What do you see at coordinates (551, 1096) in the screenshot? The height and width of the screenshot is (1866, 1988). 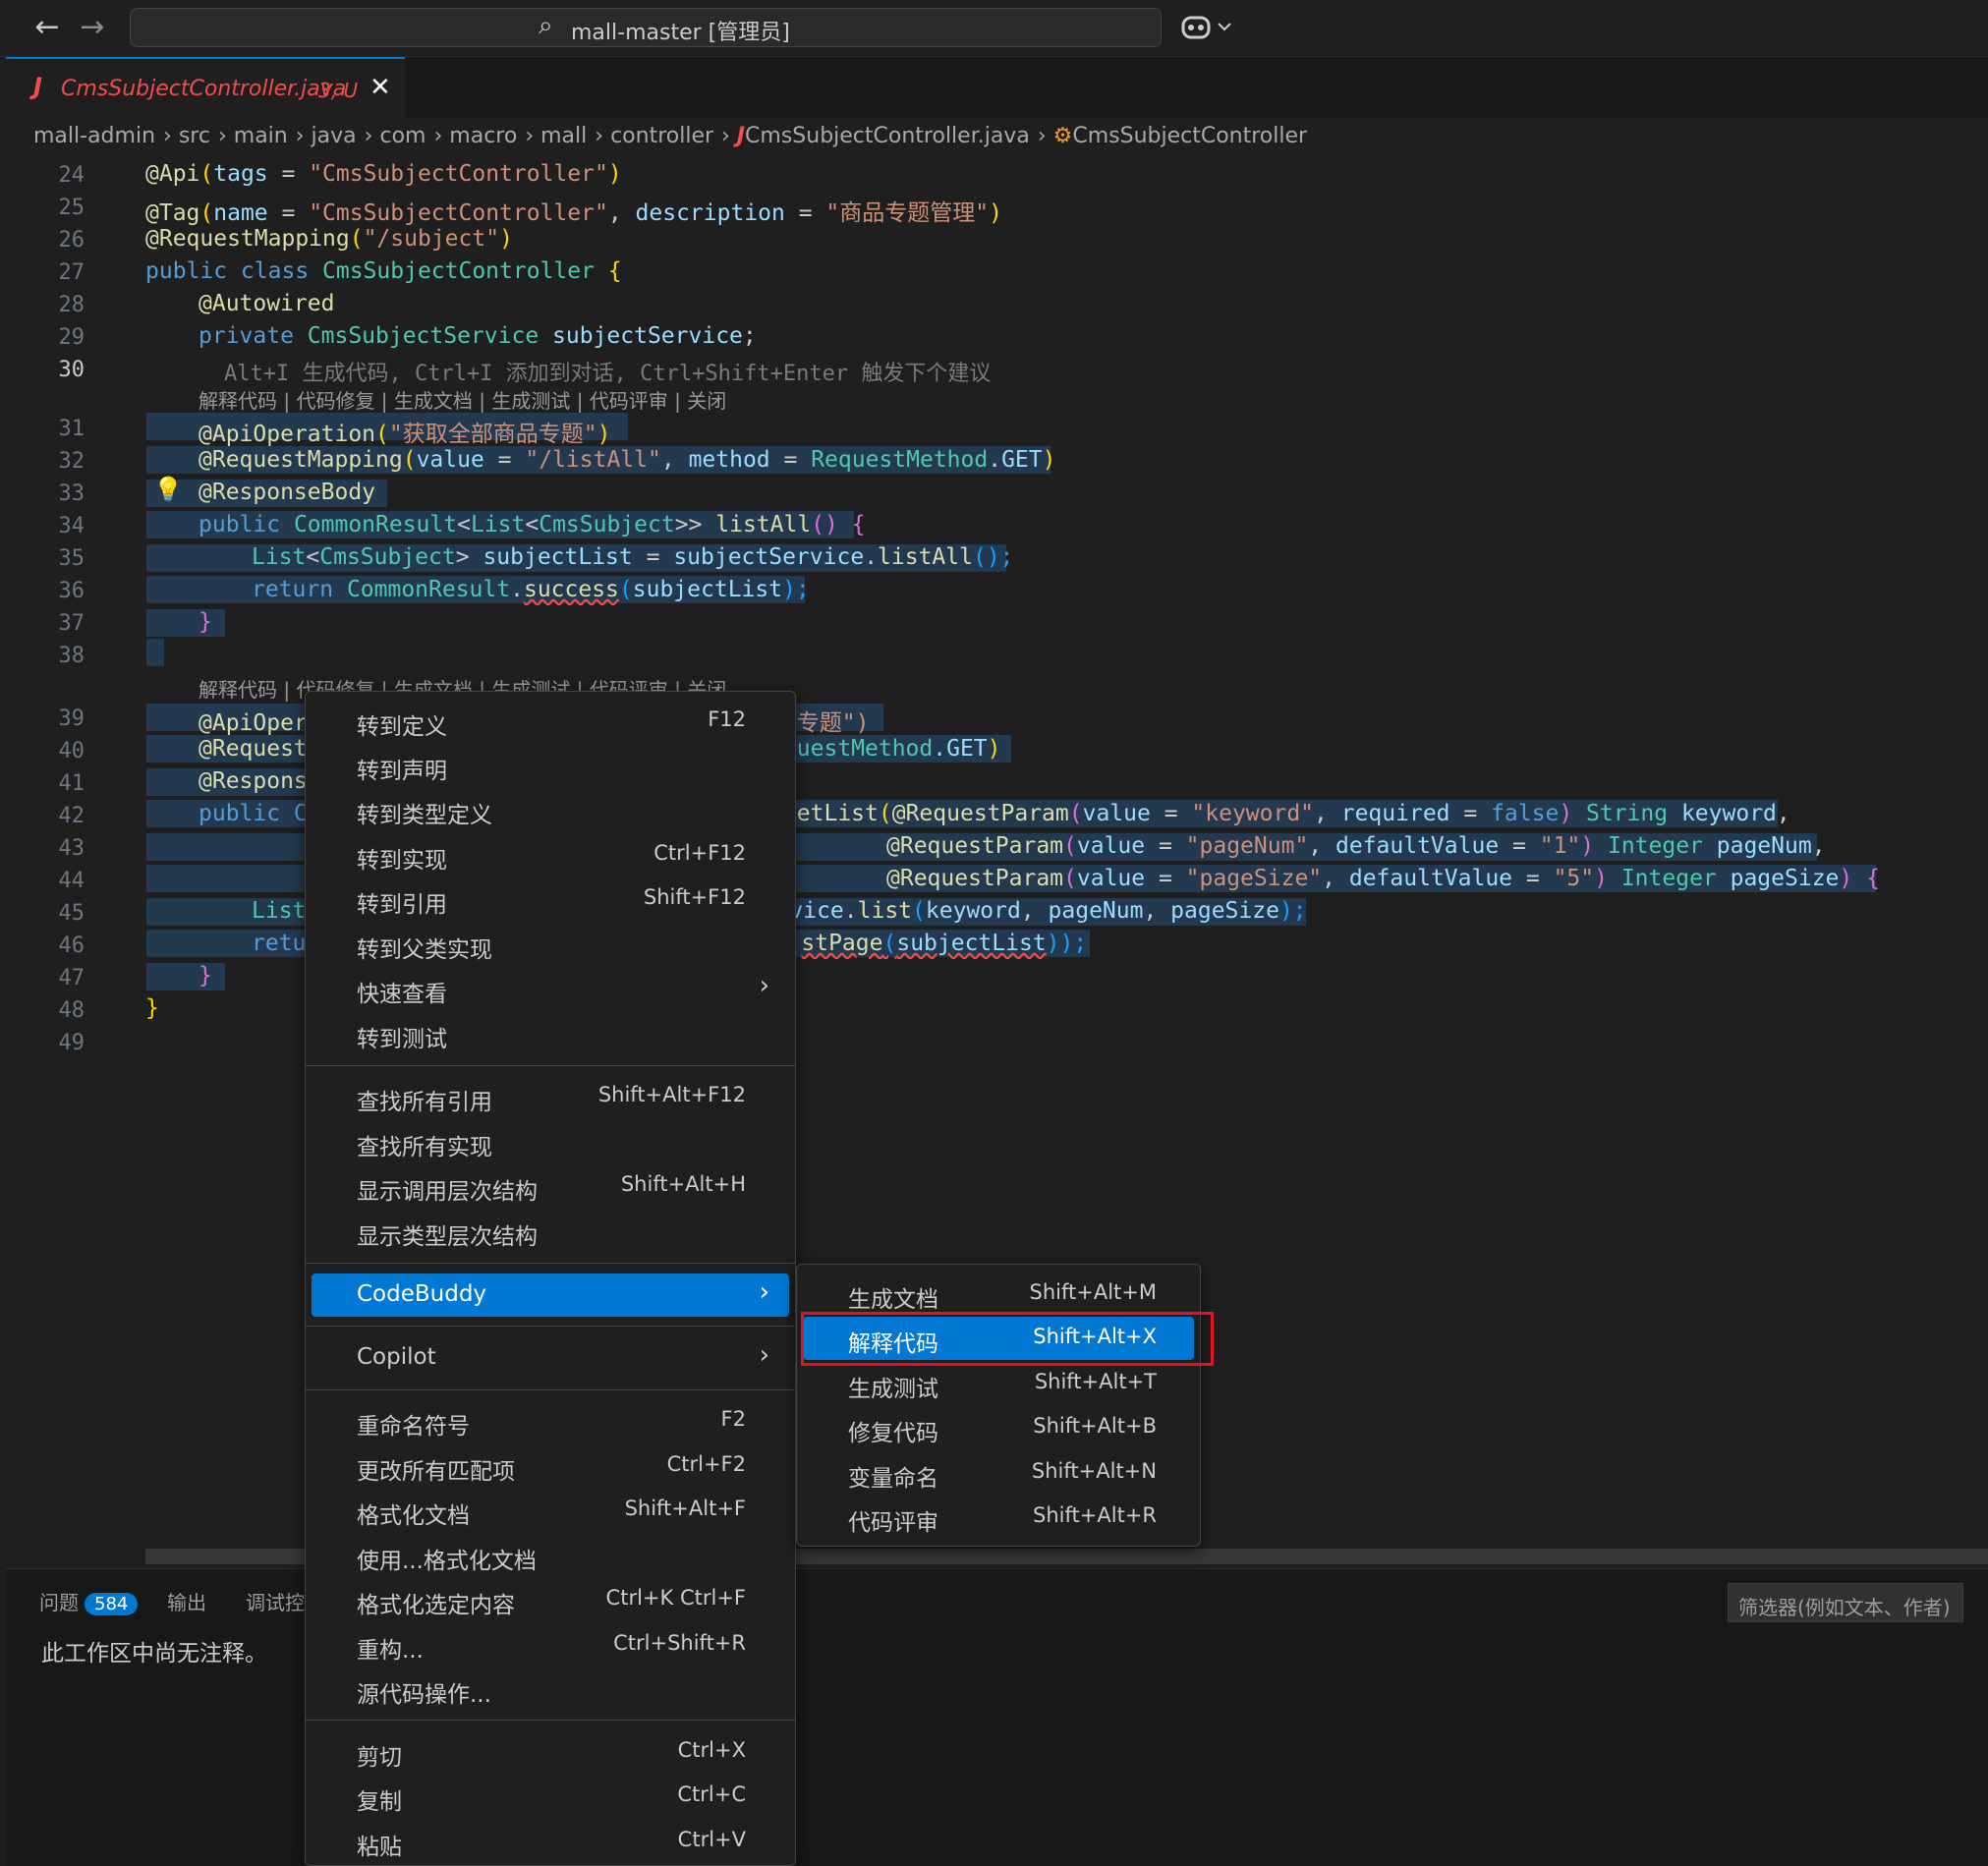 I see `menu-item-find-all-references: 查找所有引用 Shift+Alt+F12` at bounding box center [551, 1096].